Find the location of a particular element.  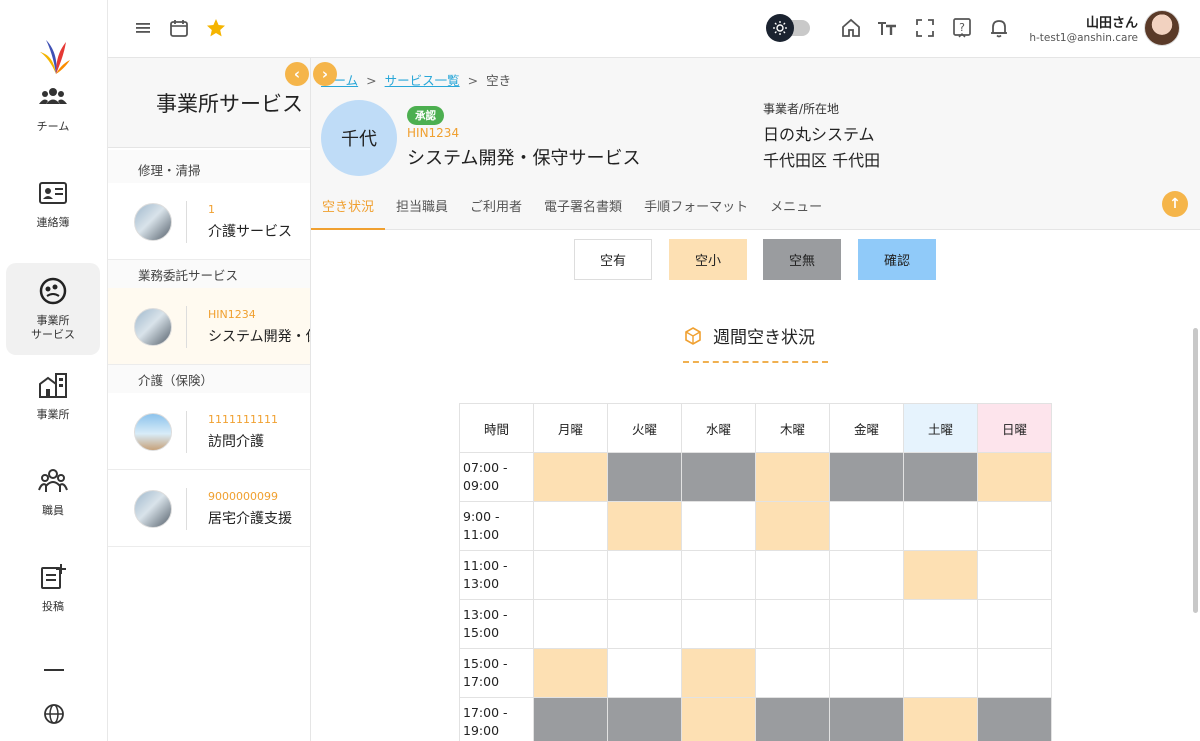

collapse-rail-button is located at coordinates (54, 670).